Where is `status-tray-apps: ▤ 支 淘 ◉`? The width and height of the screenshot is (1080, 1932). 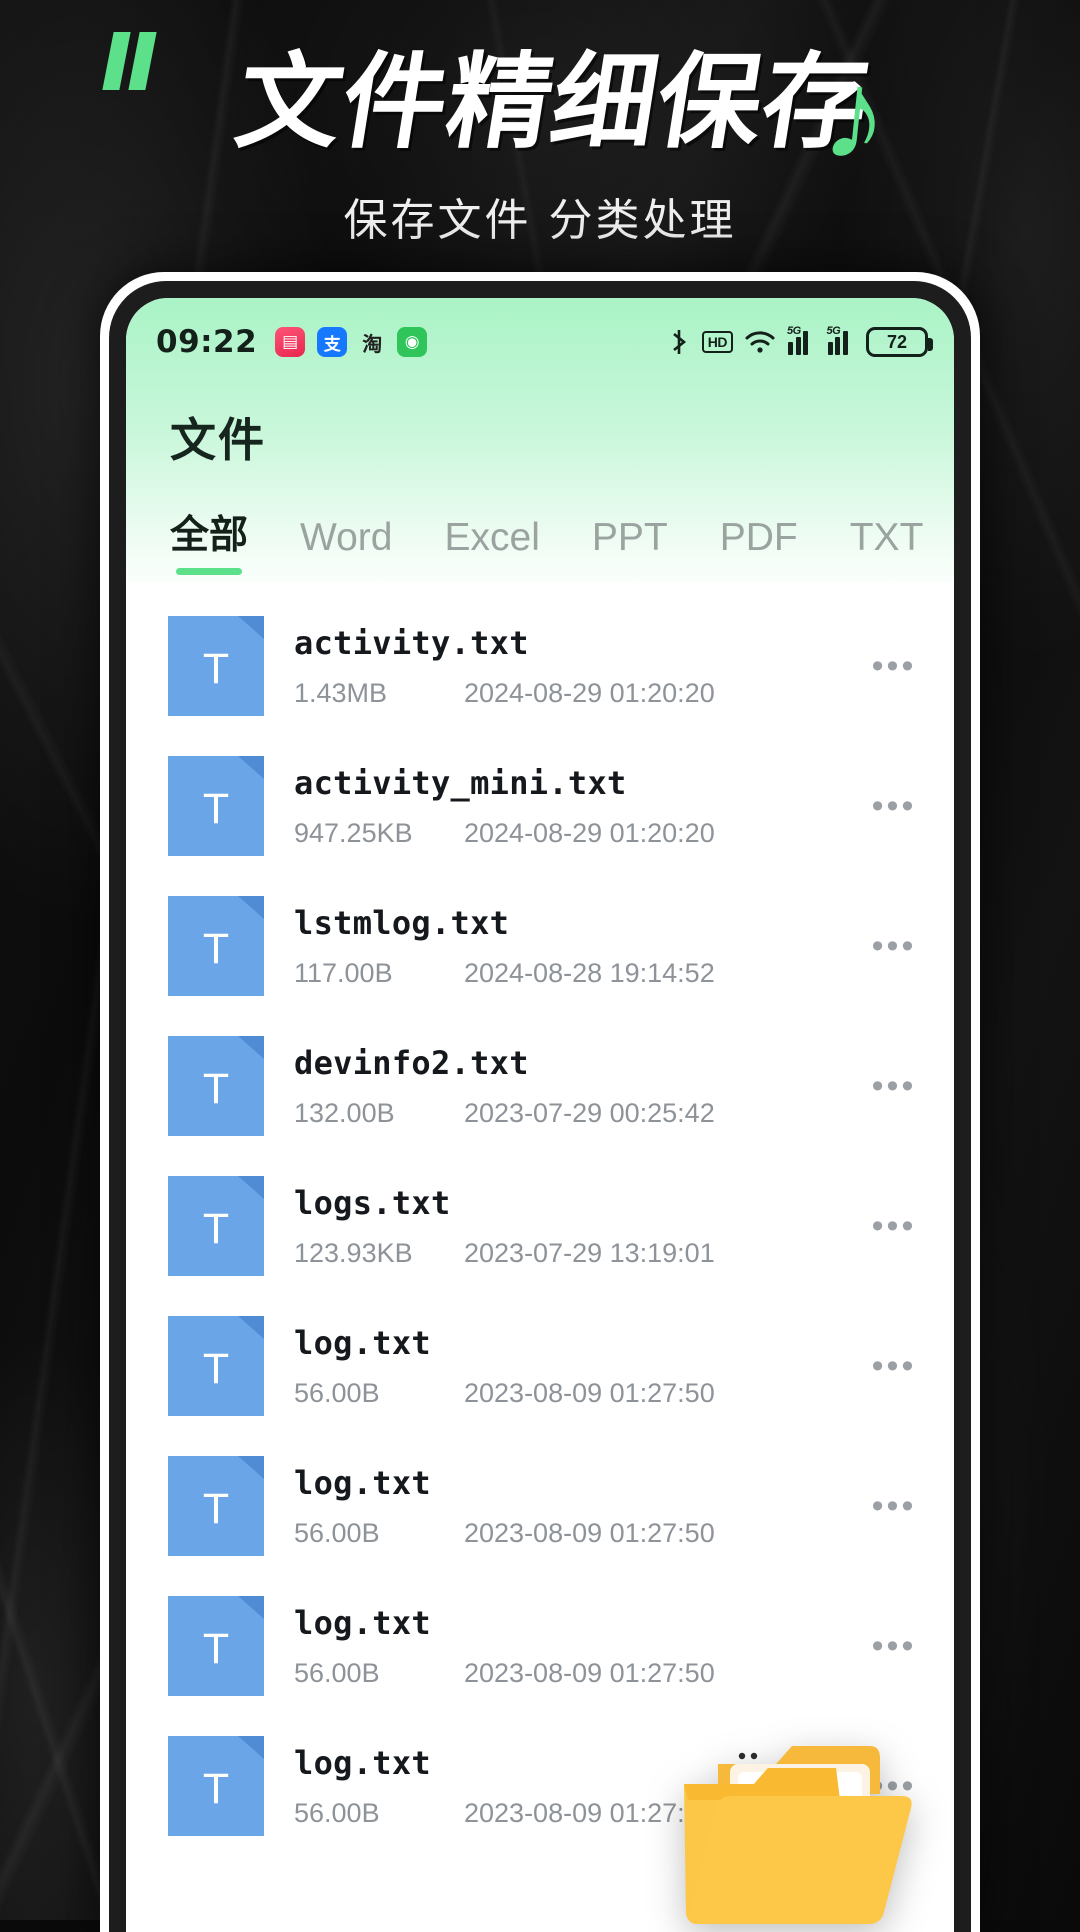 status-tray-apps: ▤ 支 淘 ◉ is located at coordinates (351, 342).